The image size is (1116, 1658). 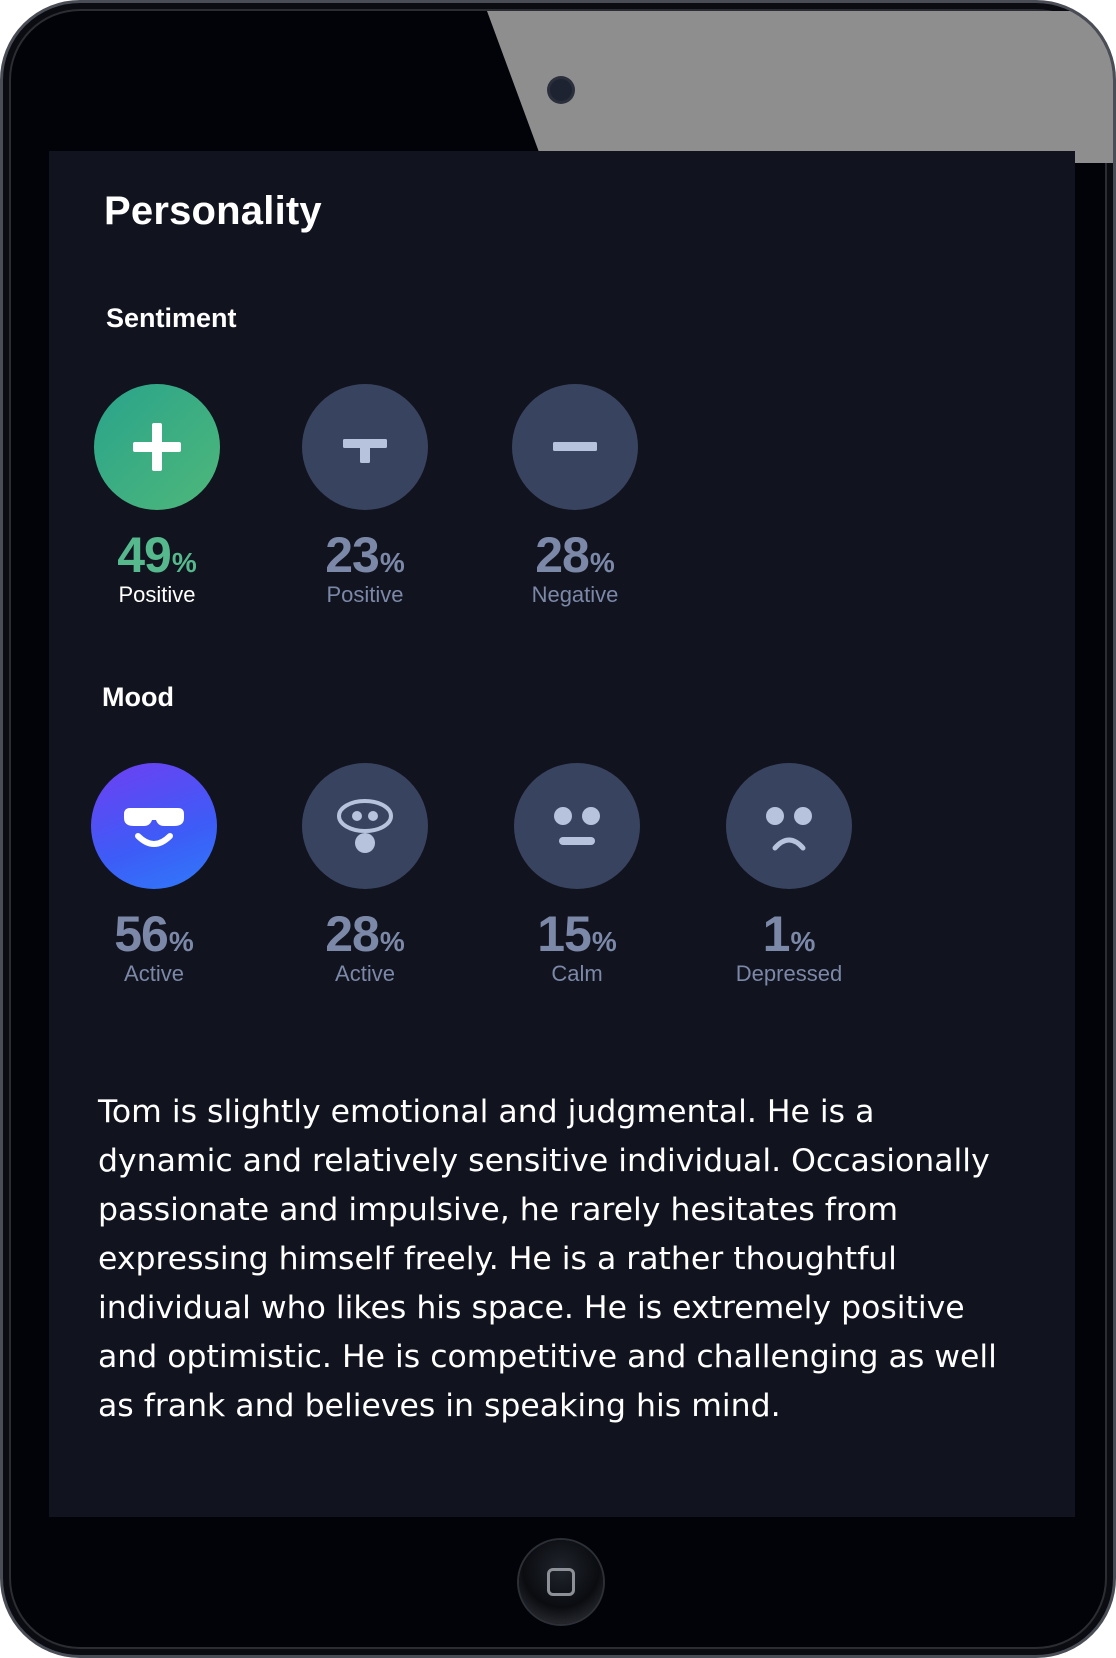 What do you see at coordinates (789, 973) in the screenshot?
I see `mood-label: Depressed` at bounding box center [789, 973].